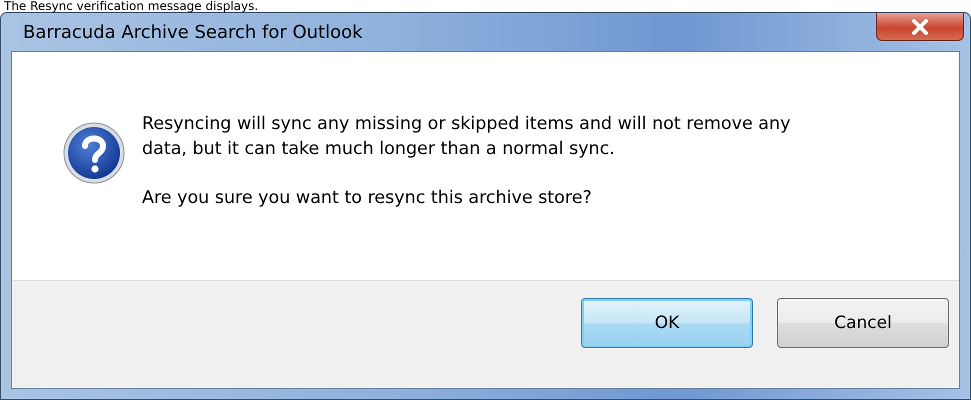 The height and width of the screenshot is (400, 971). Describe the element at coordinates (192, 32) in the screenshot. I see `window-title: Barracuda Archive Search for Outlook` at that location.